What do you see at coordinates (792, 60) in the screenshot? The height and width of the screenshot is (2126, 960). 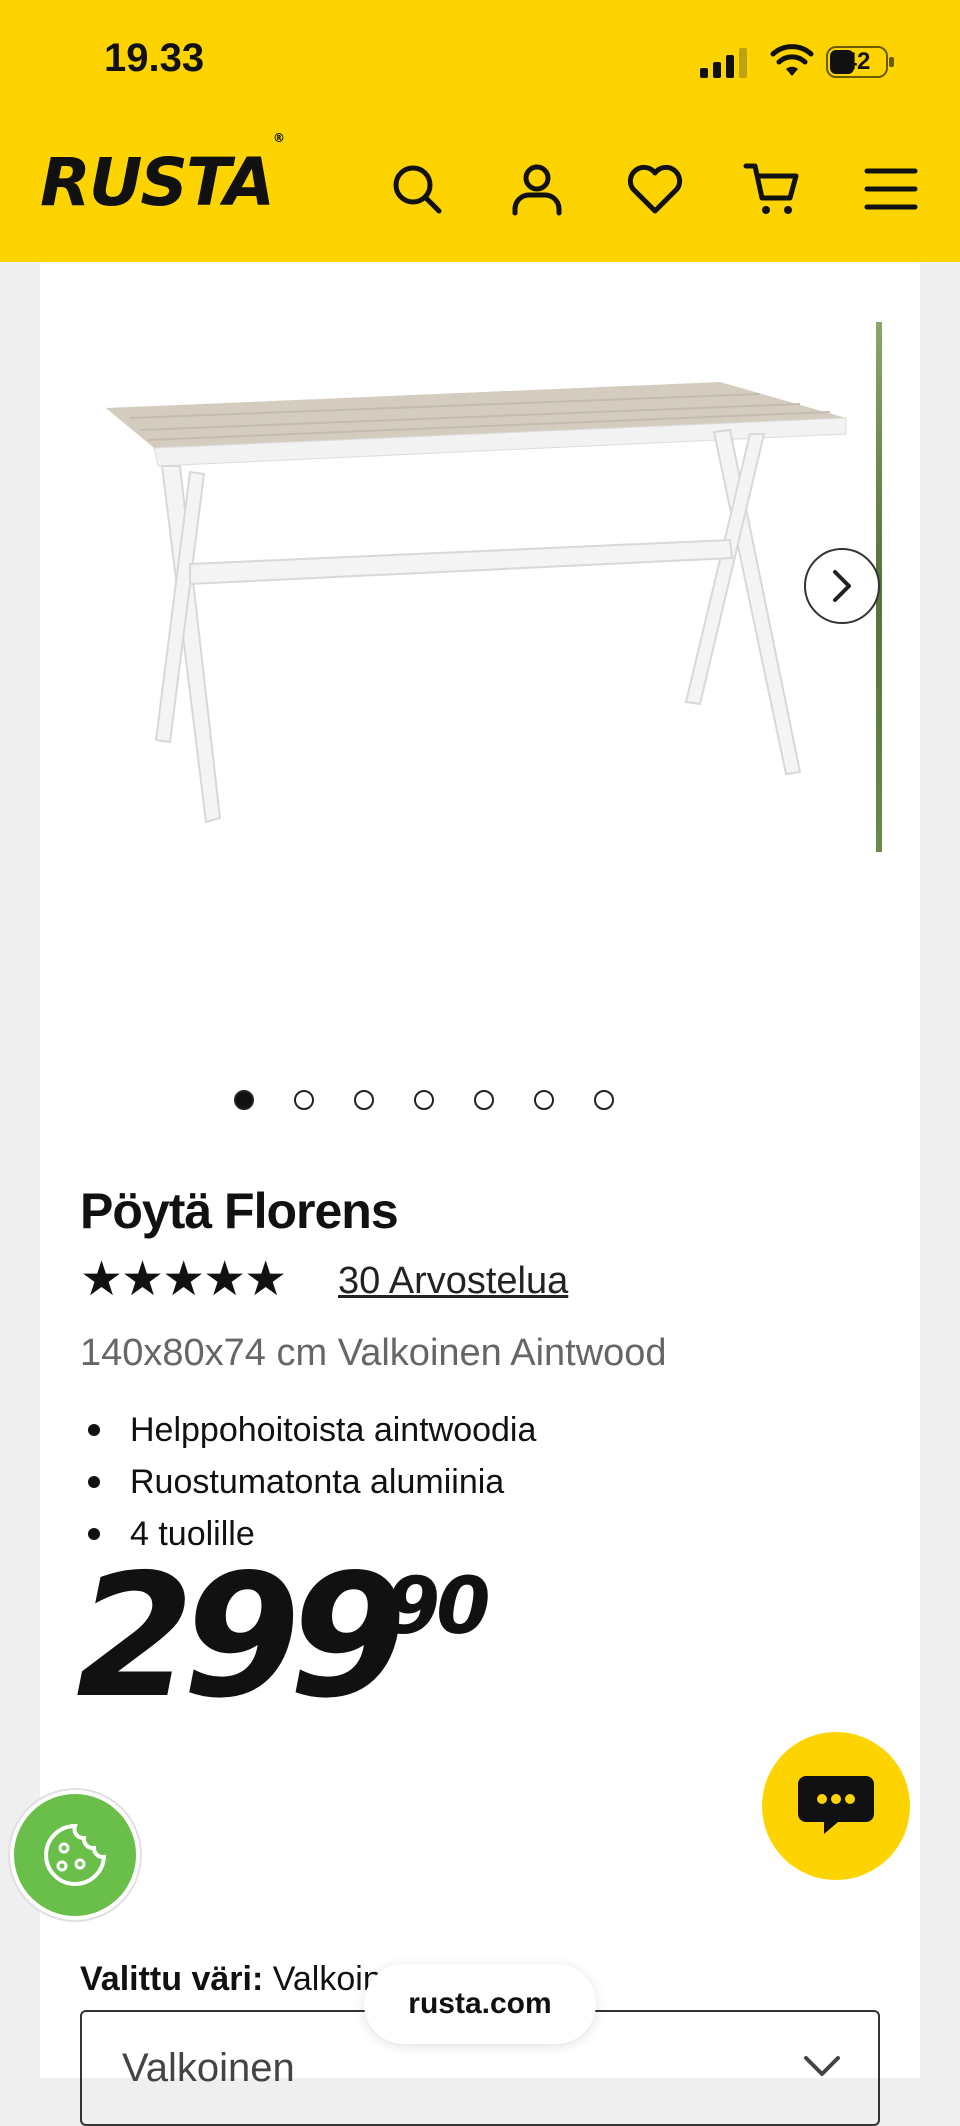 I see `wifi-icon` at bounding box center [792, 60].